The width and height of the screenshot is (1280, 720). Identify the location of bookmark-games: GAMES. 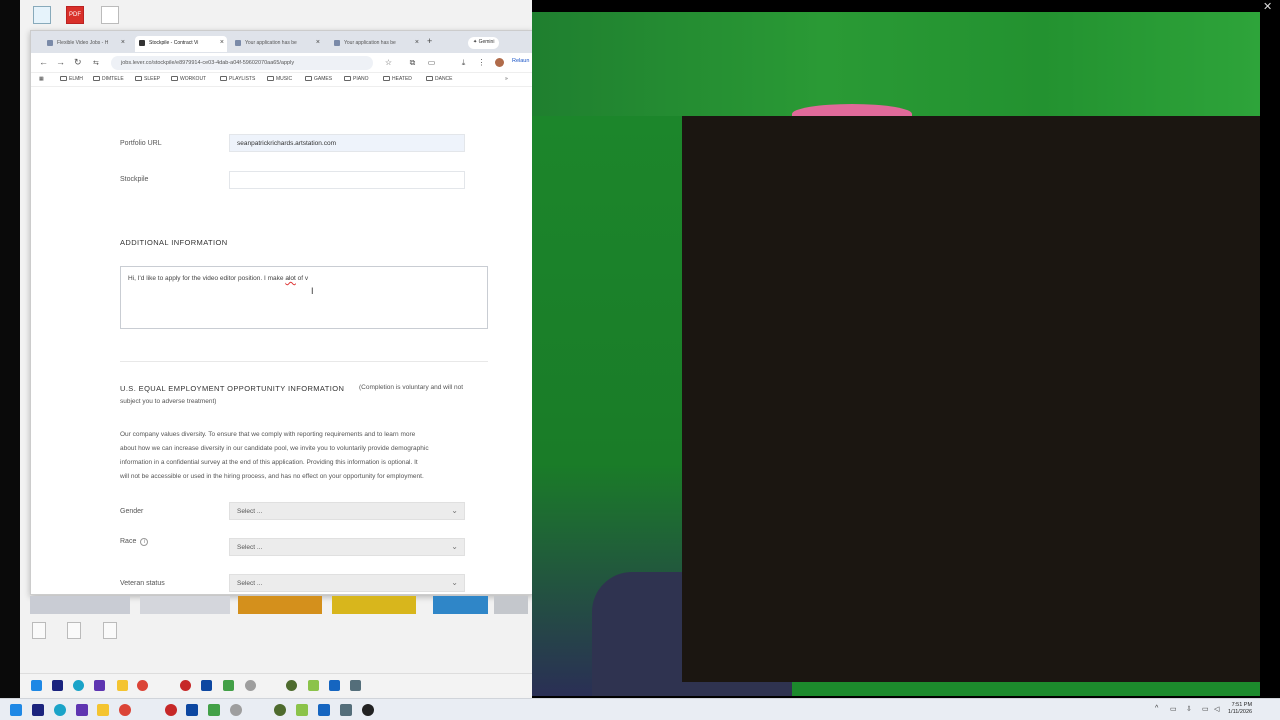
(318, 79).